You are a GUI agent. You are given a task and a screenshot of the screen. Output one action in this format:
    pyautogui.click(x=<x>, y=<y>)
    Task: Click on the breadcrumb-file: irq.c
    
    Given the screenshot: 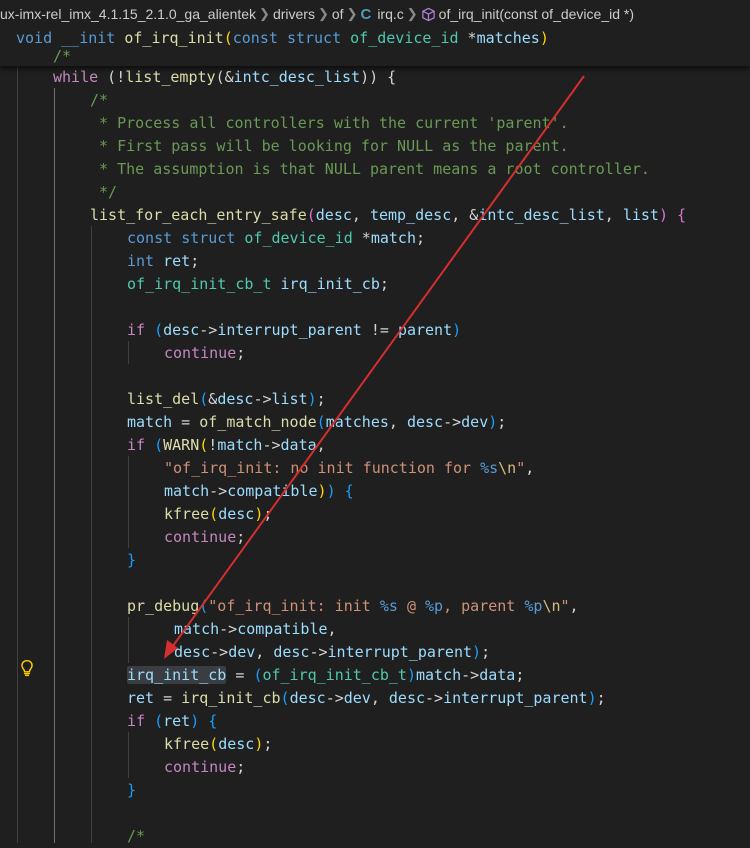 What is the action you would take?
    pyautogui.click(x=390, y=14)
    